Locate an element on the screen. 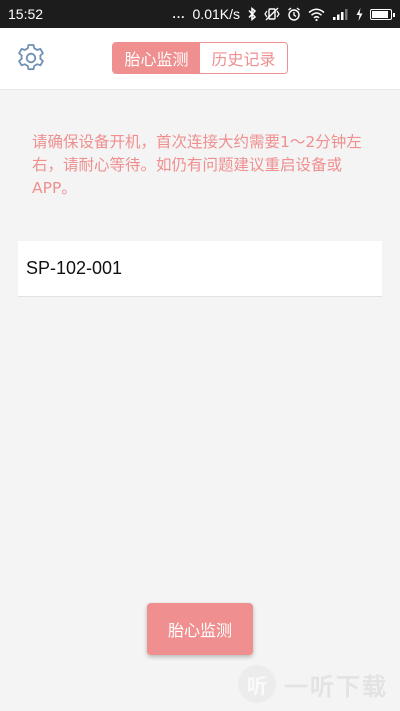  app-bar: 胎心监测 历史记录 is located at coordinates (200, 59).